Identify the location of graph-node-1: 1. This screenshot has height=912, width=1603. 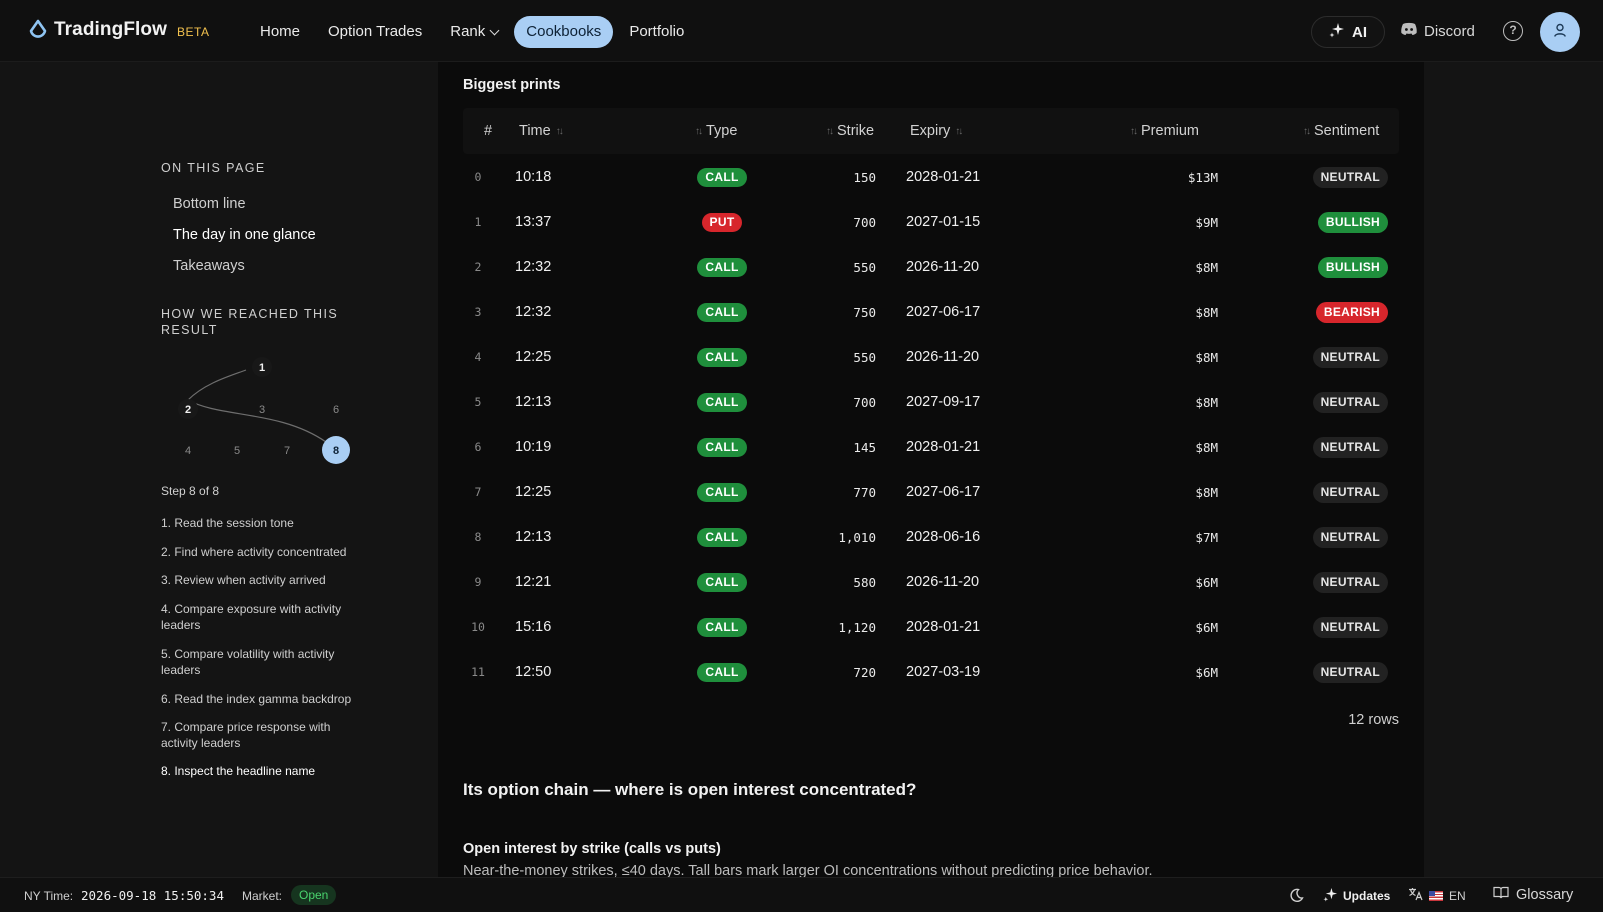
(262, 367).